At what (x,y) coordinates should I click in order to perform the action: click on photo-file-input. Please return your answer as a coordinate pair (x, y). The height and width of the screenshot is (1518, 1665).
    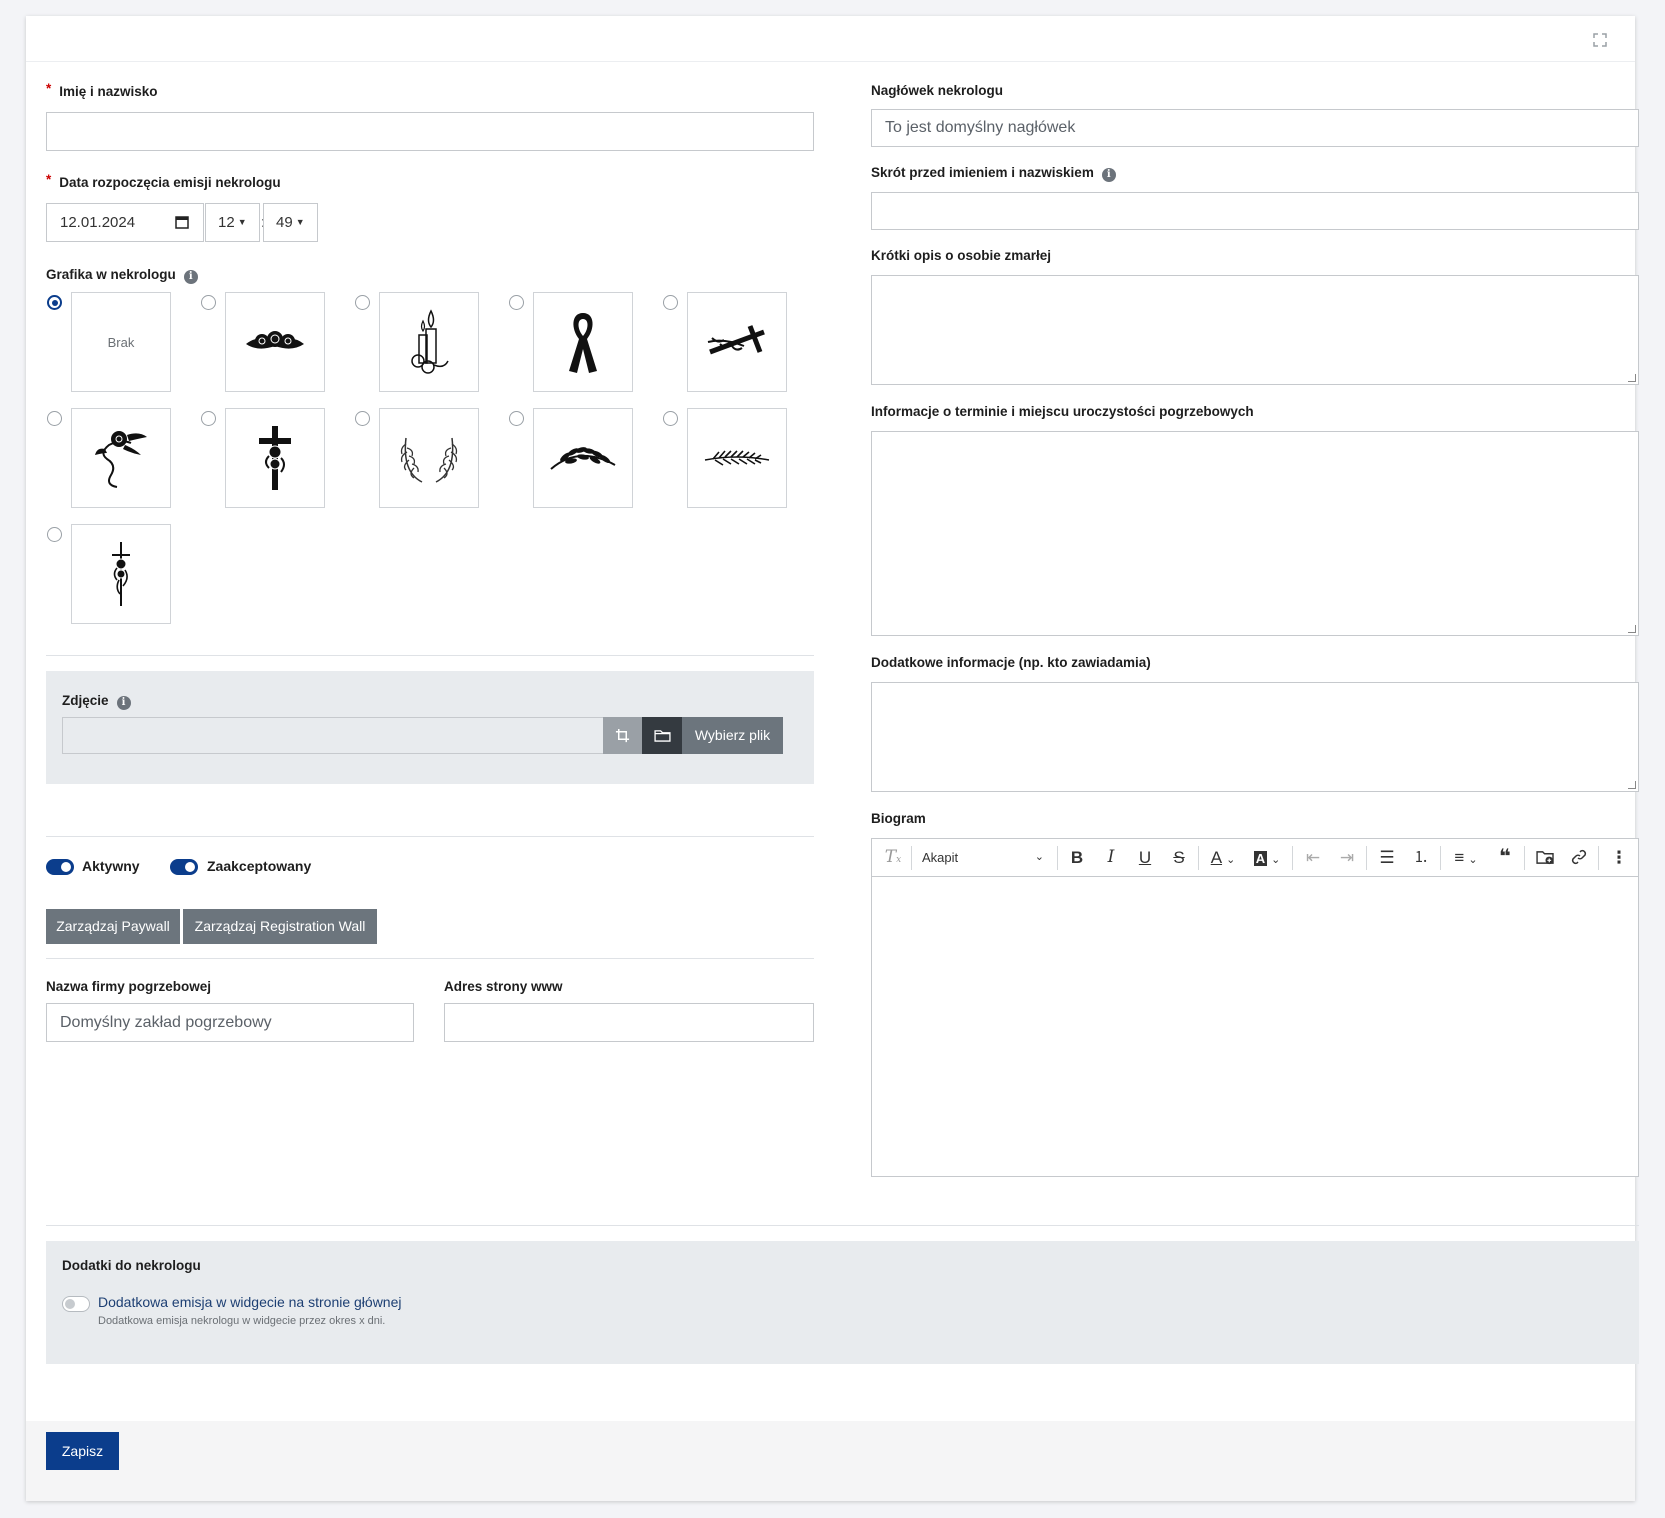
    Looking at the image, I should click on (333, 735).